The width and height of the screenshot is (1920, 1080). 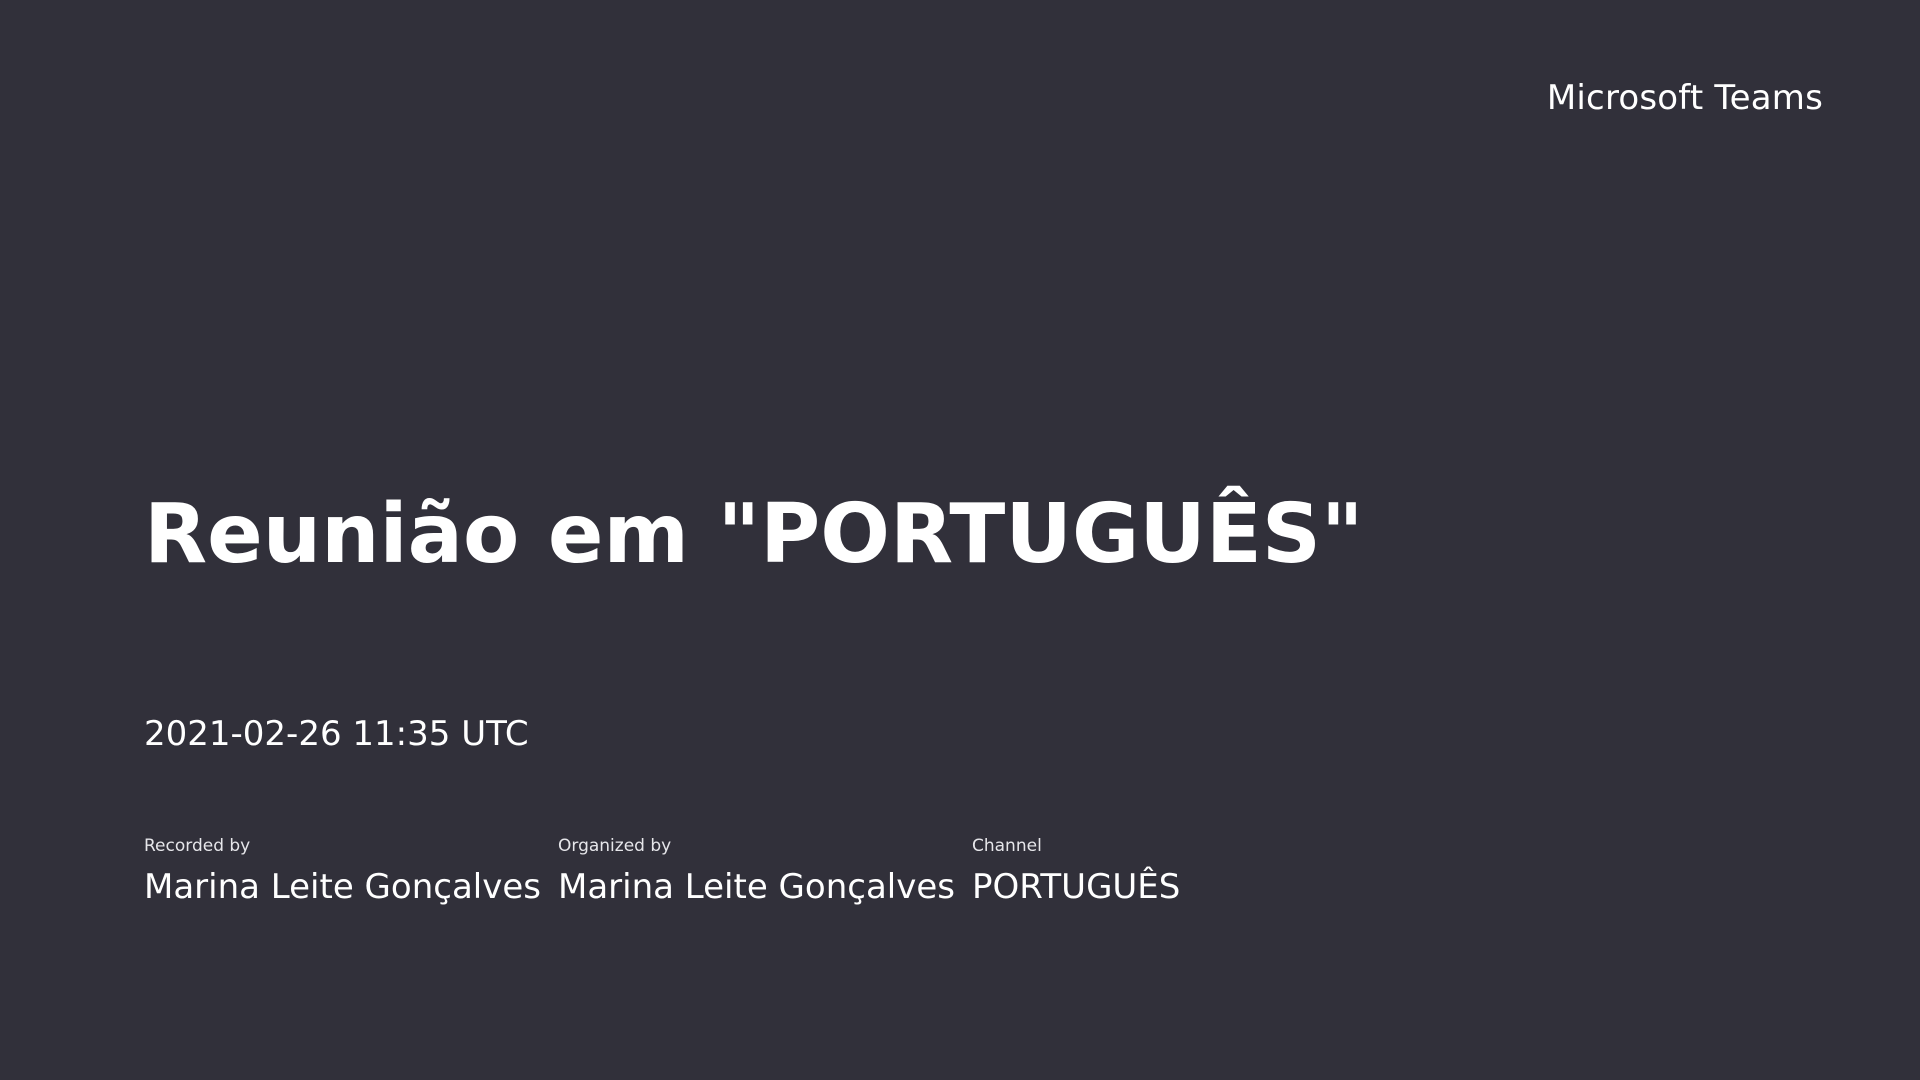 What do you see at coordinates (336, 734) in the screenshot?
I see `meeting-datetime: 2021-02-26 11:35 UTC` at bounding box center [336, 734].